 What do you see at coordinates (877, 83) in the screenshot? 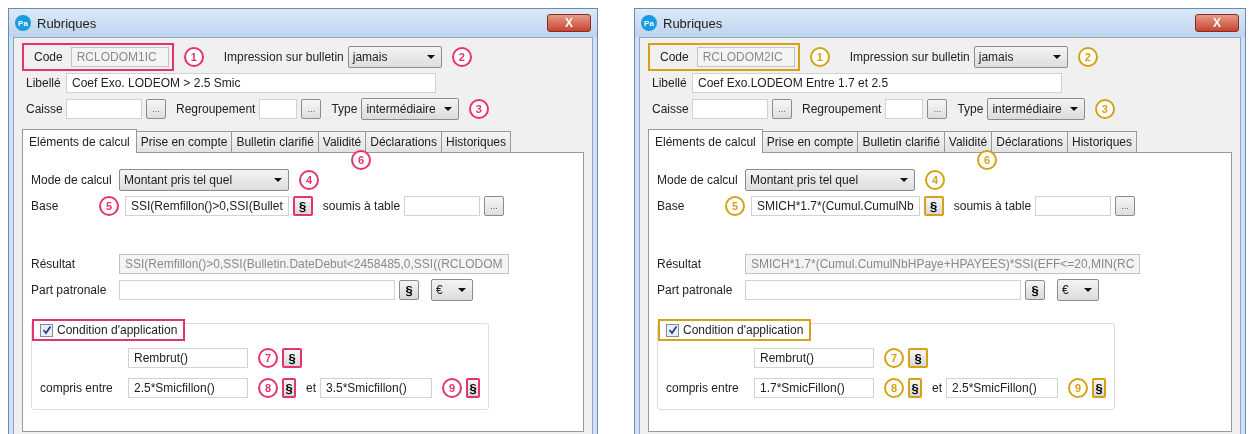
I see `libelle-field: Coef Exo.LODEOM Entre 1.7 et 2.5` at bounding box center [877, 83].